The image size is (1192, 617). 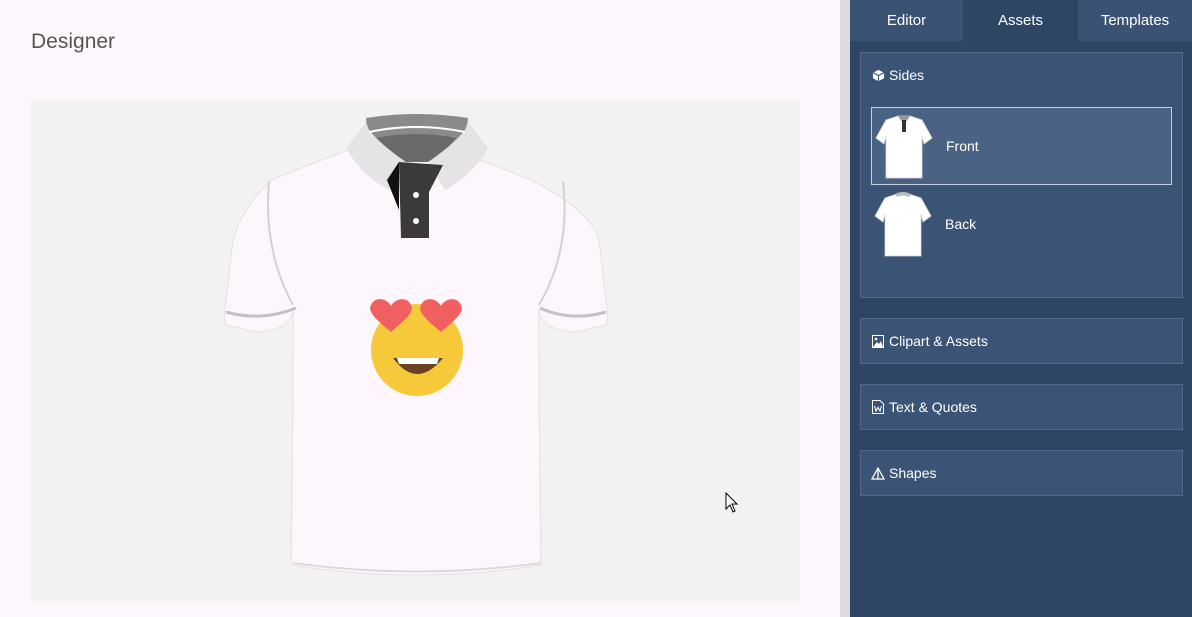 I want to click on shapes-title: Shapes, so click(x=913, y=473).